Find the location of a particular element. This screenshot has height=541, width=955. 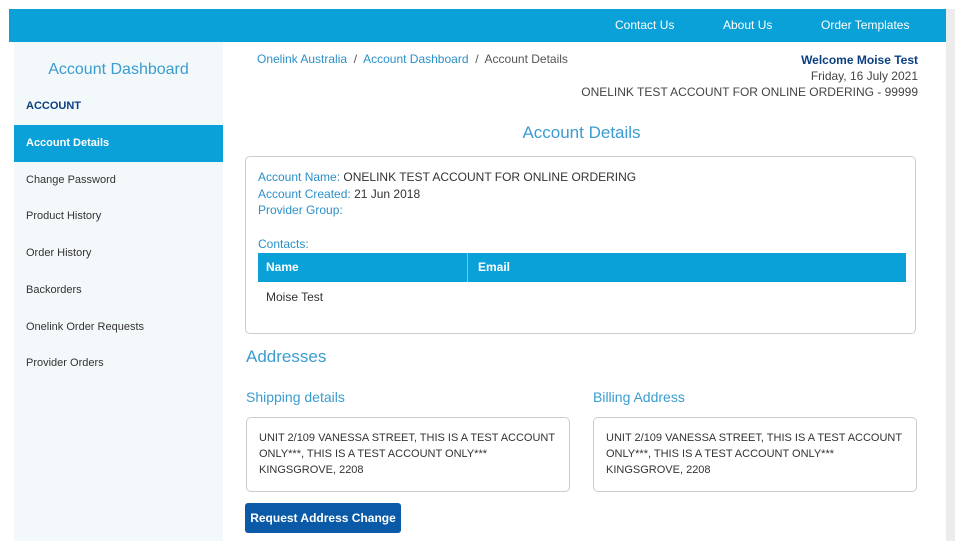

contacts-label: Contacts: is located at coordinates (283, 244).